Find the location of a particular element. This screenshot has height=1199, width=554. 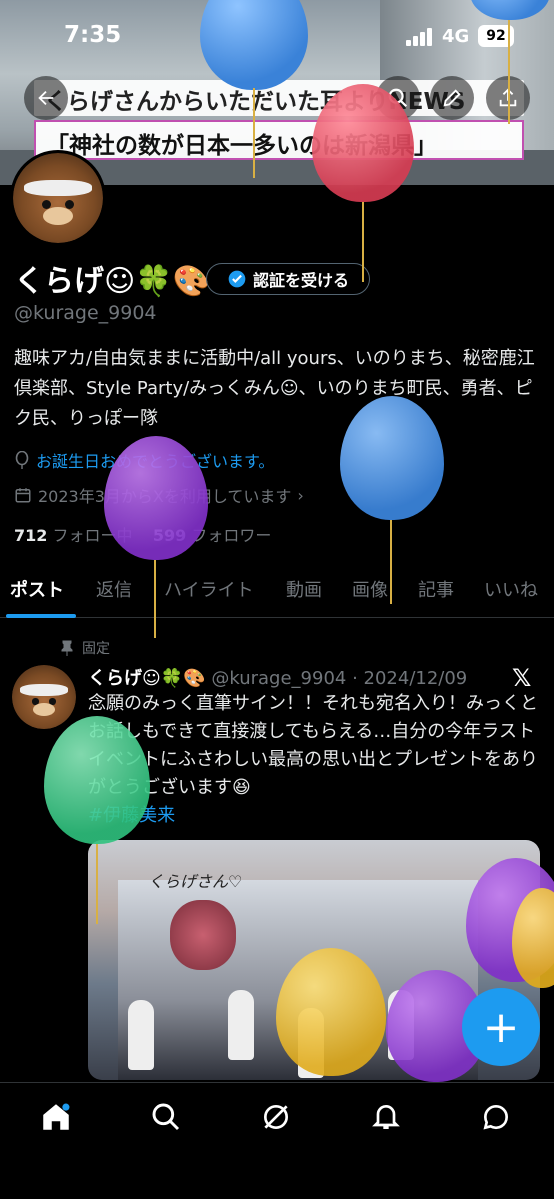

calendar-icon is located at coordinates (23, 495).